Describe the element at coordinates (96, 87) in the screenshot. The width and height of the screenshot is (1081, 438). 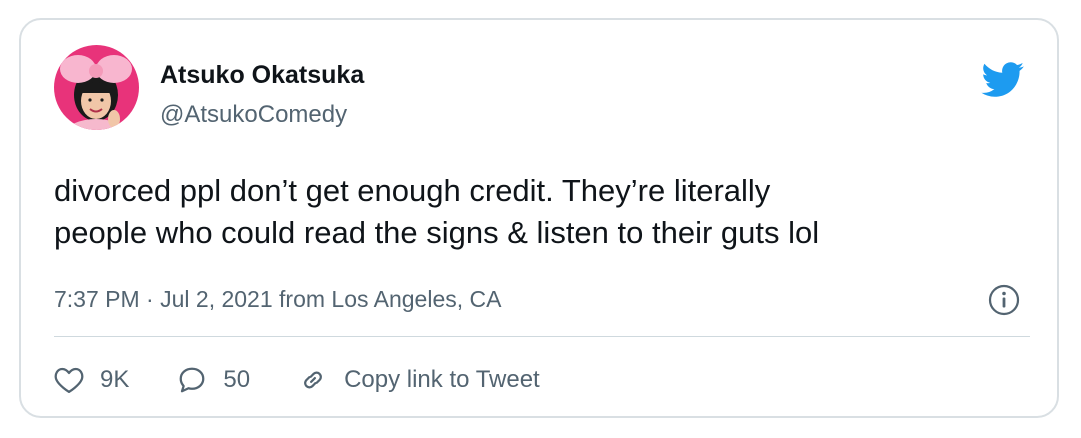
I see `avatar` at that location.